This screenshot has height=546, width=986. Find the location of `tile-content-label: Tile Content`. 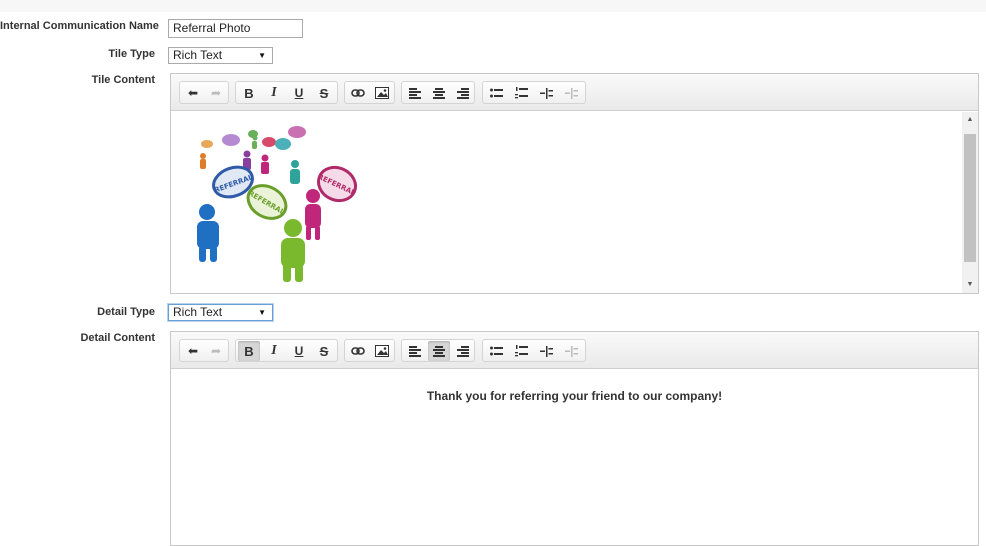

tile-content-label: Tile Content is located at coordinates (123, 80).